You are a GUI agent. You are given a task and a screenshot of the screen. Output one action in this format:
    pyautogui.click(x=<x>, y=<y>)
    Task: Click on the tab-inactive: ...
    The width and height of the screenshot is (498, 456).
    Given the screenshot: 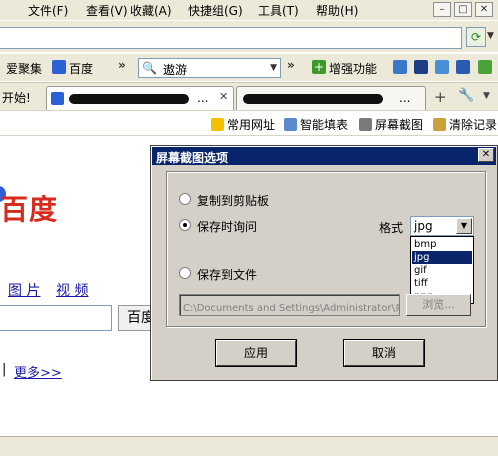 What is the action you would take?
    pyautogui.click(x=331, y=98)
    